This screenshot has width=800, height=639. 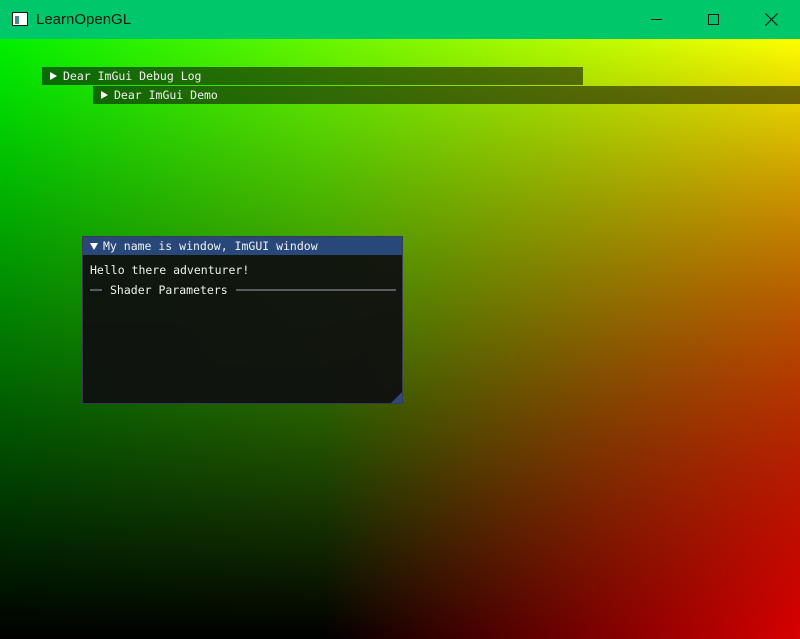 What do you see at coordinates (20, 19) in the screenshot?
I see `app-window-icon` at bounding box center [20, 19].